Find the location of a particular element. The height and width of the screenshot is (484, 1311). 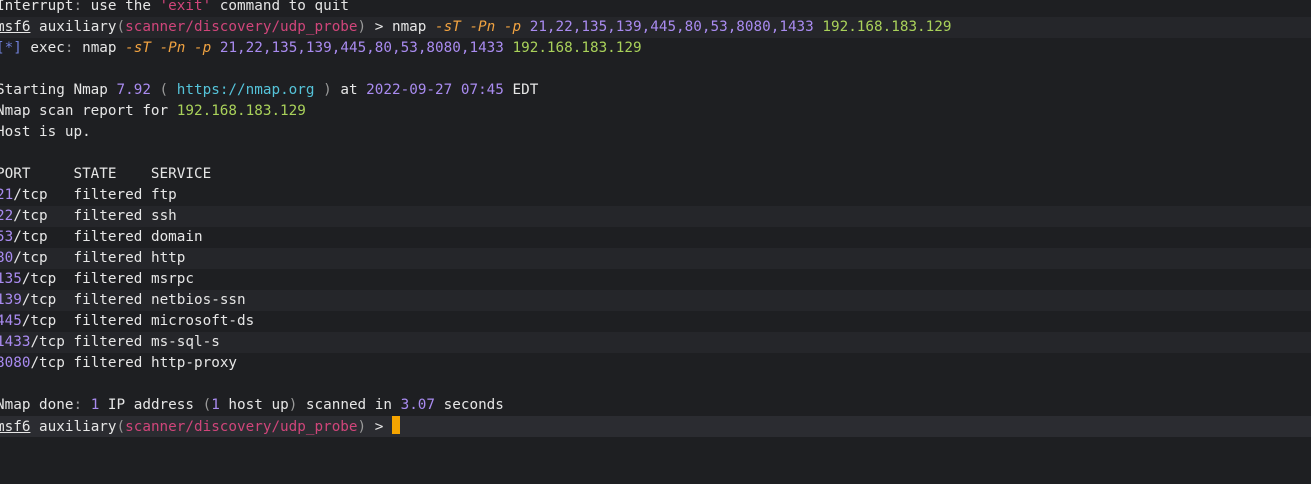

terminal-cursor is located at coordinates (395, 425).